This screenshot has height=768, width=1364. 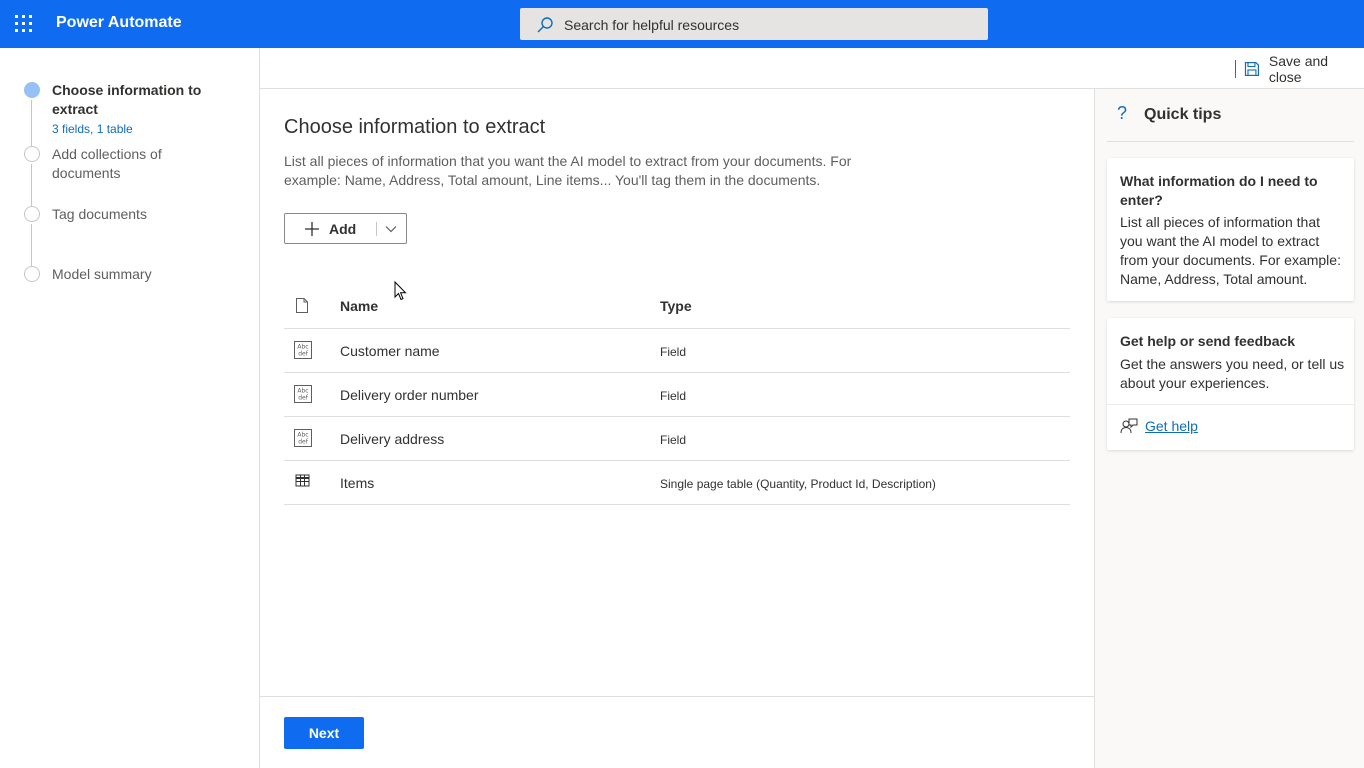 What do you see at coordinates (409, 395) in the screenshot?
I see `row-name: Delivery order number` at bounding box center [409, 395].